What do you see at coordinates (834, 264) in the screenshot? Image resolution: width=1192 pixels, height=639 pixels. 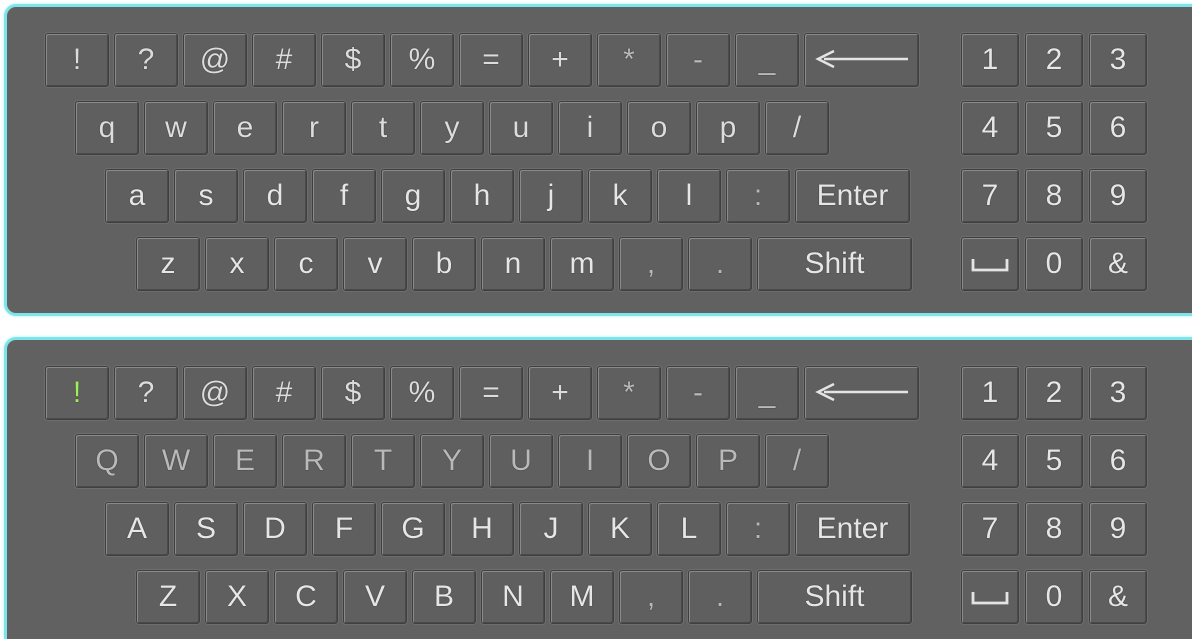 I see `lower-shift-key: Shift` at bounding box center [834, 264].